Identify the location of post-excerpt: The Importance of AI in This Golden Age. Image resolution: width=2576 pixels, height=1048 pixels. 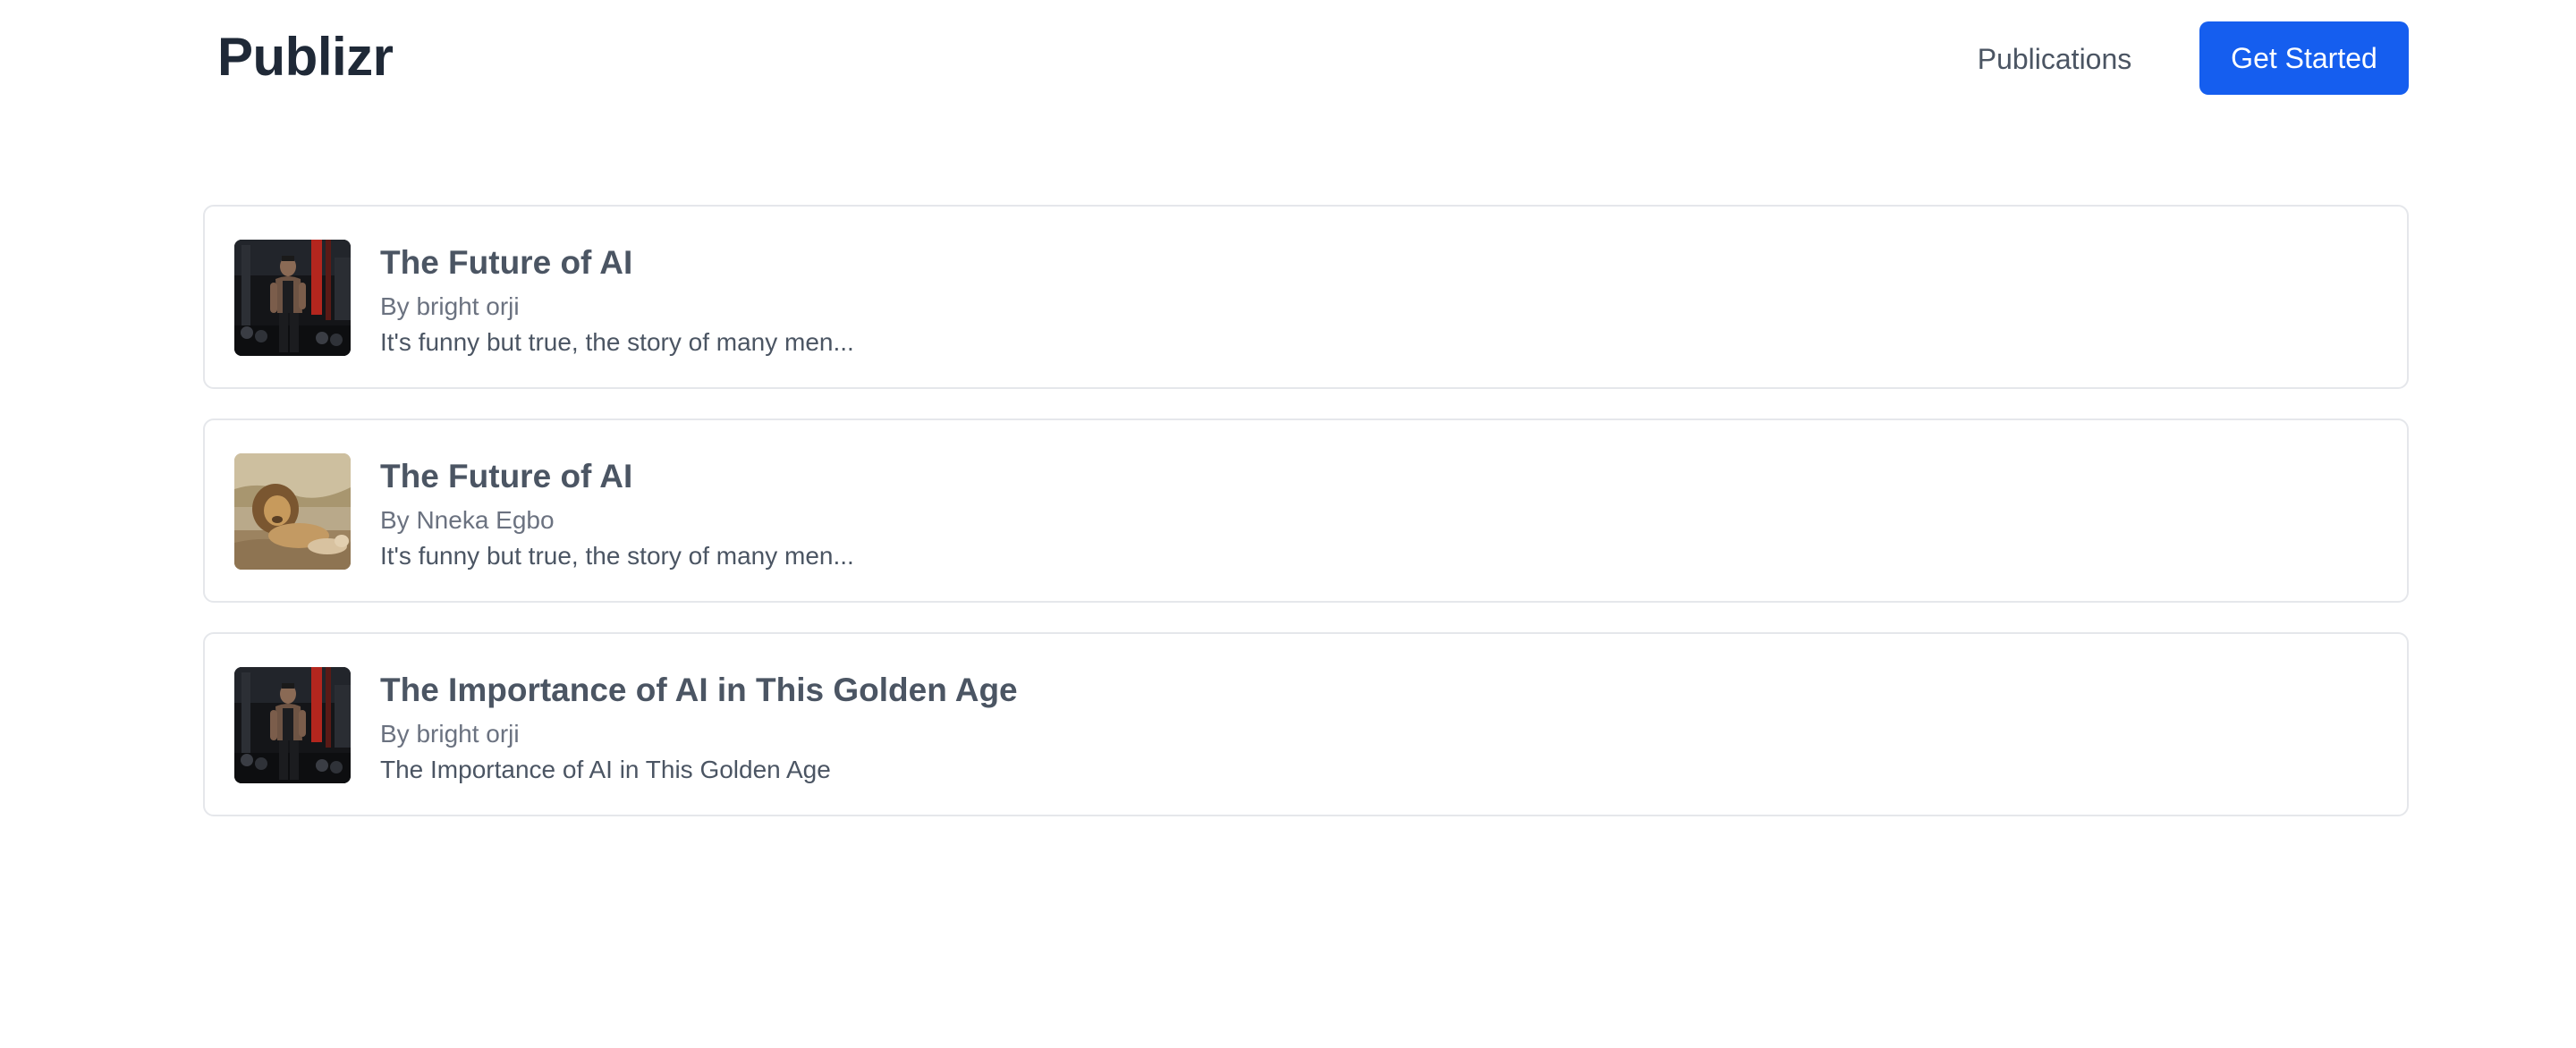
(605, 769).